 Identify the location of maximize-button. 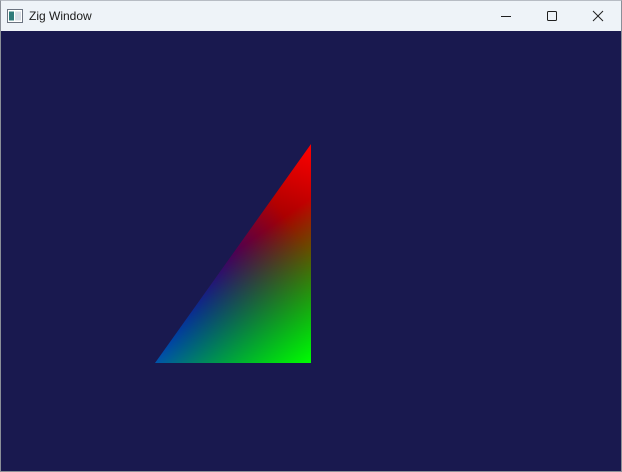
(552, 16).